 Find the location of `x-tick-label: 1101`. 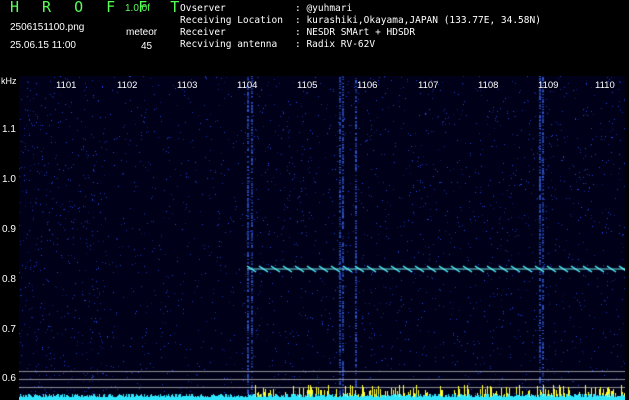

x-tick-label: 1101 is located at coordinates (66, 85).